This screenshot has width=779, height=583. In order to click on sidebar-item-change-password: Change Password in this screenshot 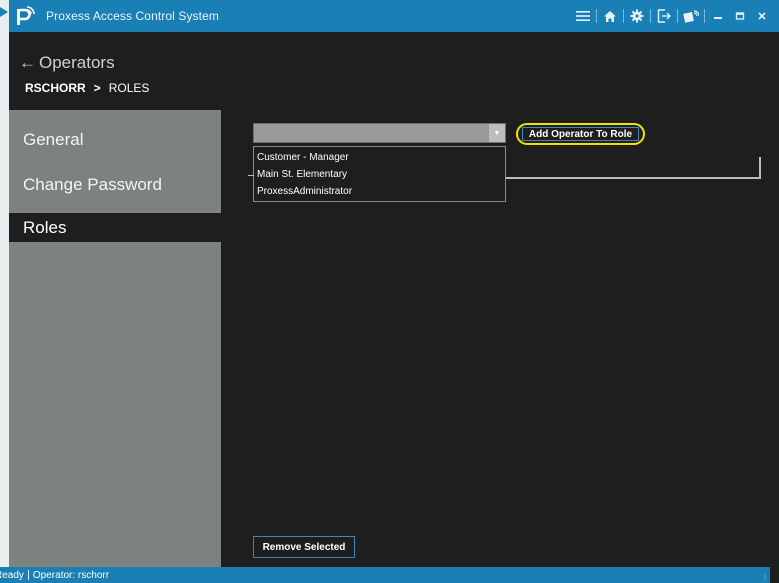, I will do `click(115, 184)`.